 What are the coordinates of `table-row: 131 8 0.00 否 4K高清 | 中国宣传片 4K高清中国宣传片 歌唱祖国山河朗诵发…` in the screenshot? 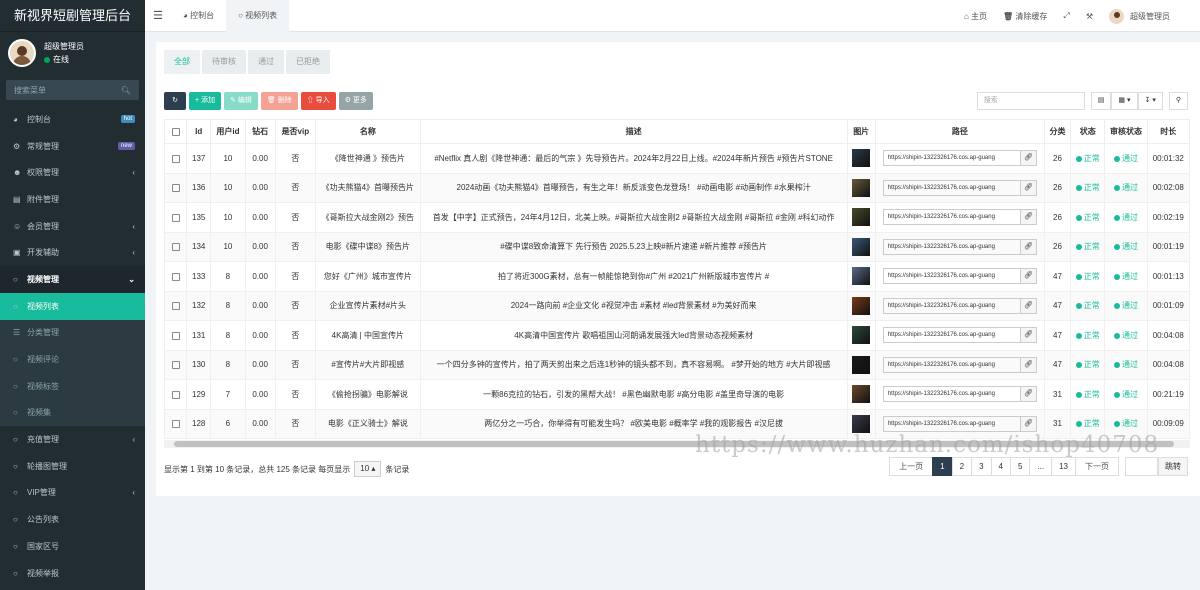 It's located at (677, 335).